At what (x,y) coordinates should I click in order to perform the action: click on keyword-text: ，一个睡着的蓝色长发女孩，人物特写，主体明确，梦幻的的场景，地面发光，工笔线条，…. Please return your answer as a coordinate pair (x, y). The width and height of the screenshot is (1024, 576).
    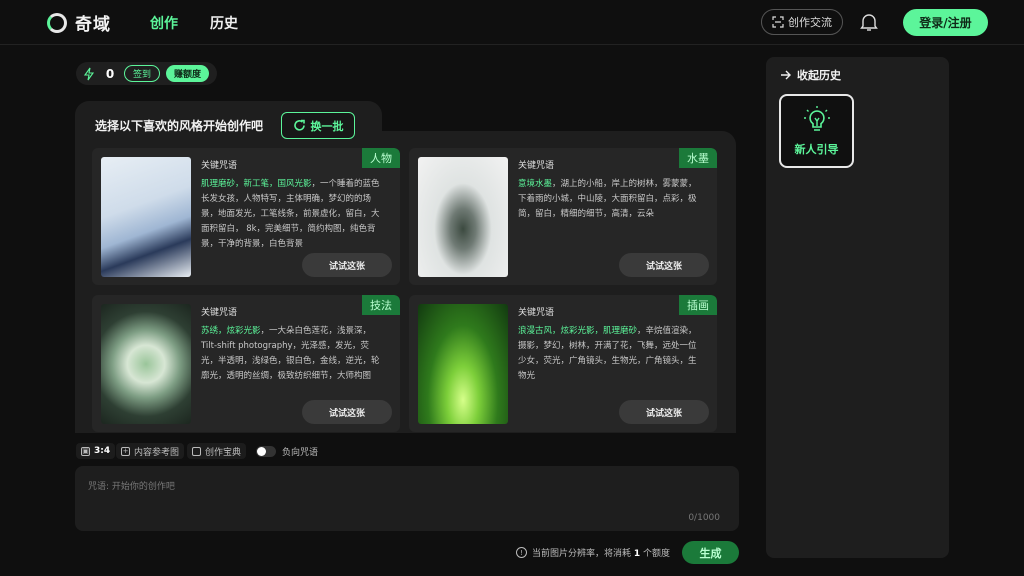
    Looking at the image, I should click on (290, 214).